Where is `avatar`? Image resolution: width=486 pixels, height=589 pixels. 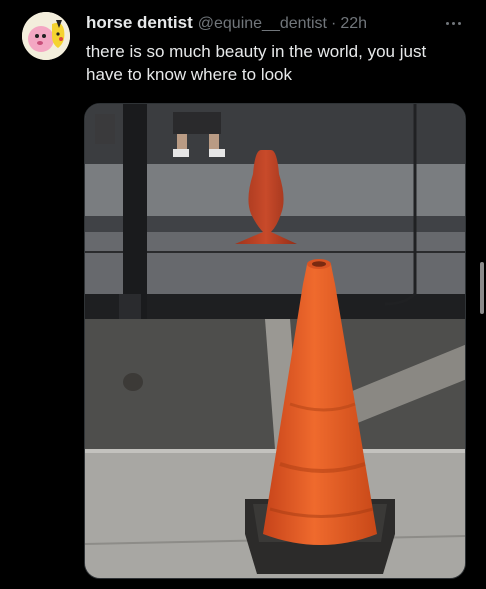 avatar is located at coordinates (46, 36).